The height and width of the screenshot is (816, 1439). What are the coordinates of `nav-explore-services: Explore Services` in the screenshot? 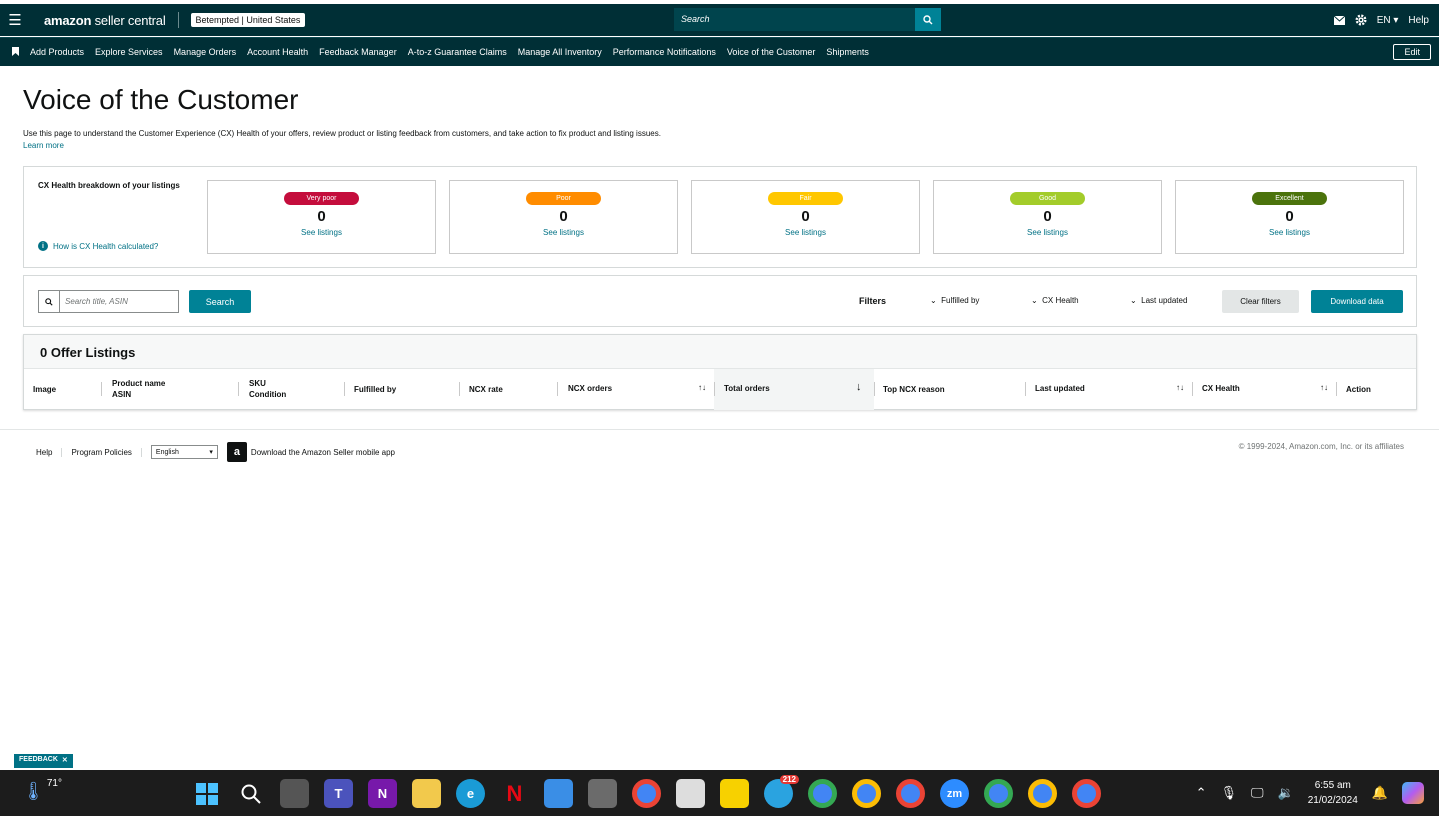 It's located at (129, 52).